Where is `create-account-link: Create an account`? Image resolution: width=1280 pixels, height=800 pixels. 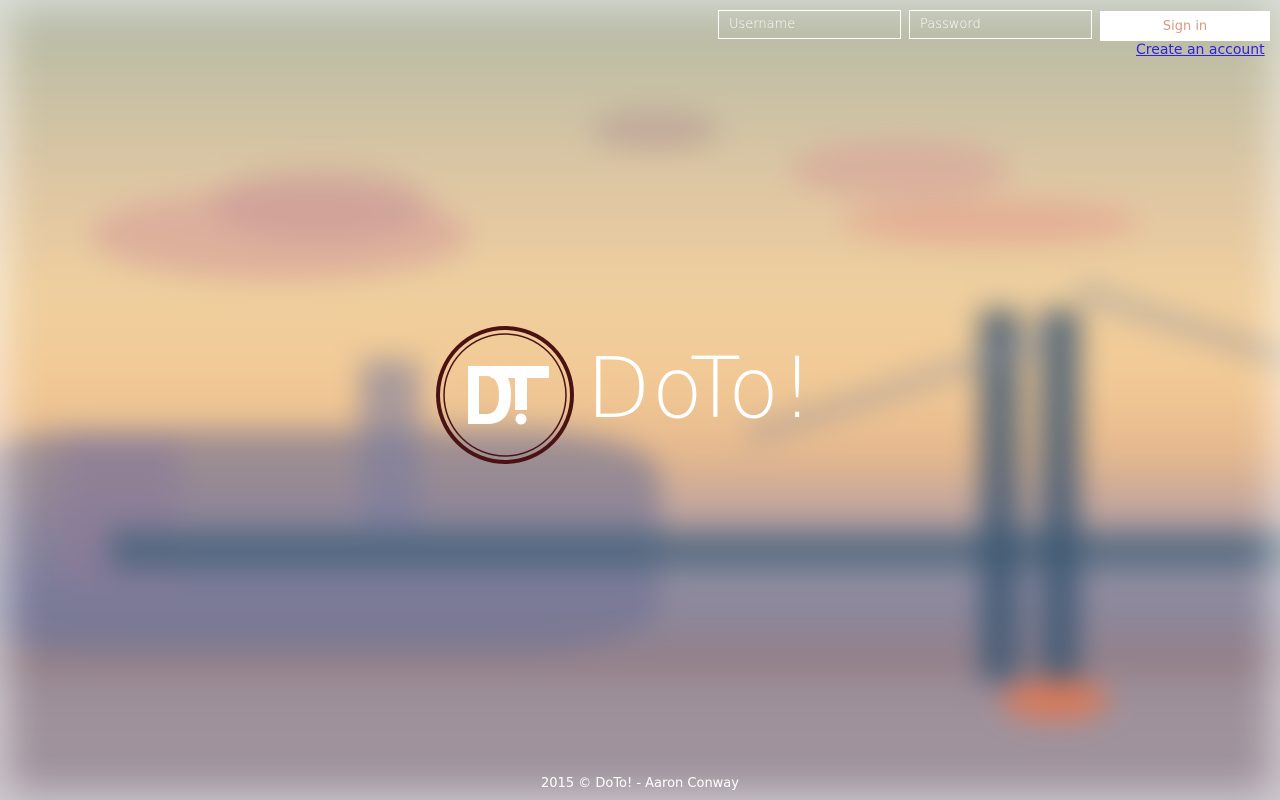 create-account-link: Create an account is located at coordinates (1200, 50).